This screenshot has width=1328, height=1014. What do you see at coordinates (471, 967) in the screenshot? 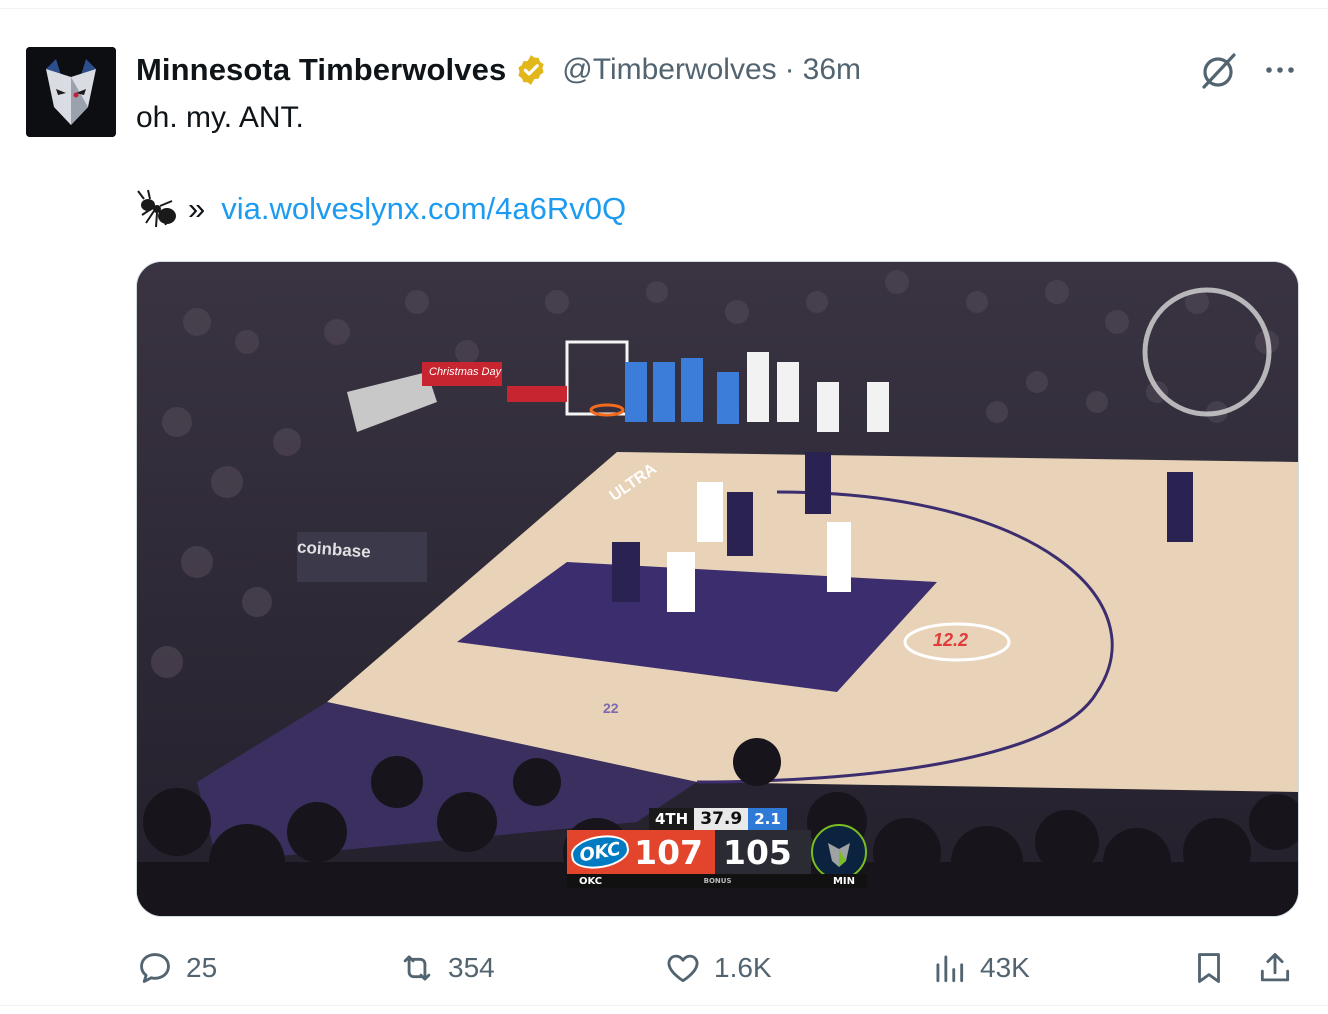
I see `repost-count: 354` at bounding box center [471, 967].